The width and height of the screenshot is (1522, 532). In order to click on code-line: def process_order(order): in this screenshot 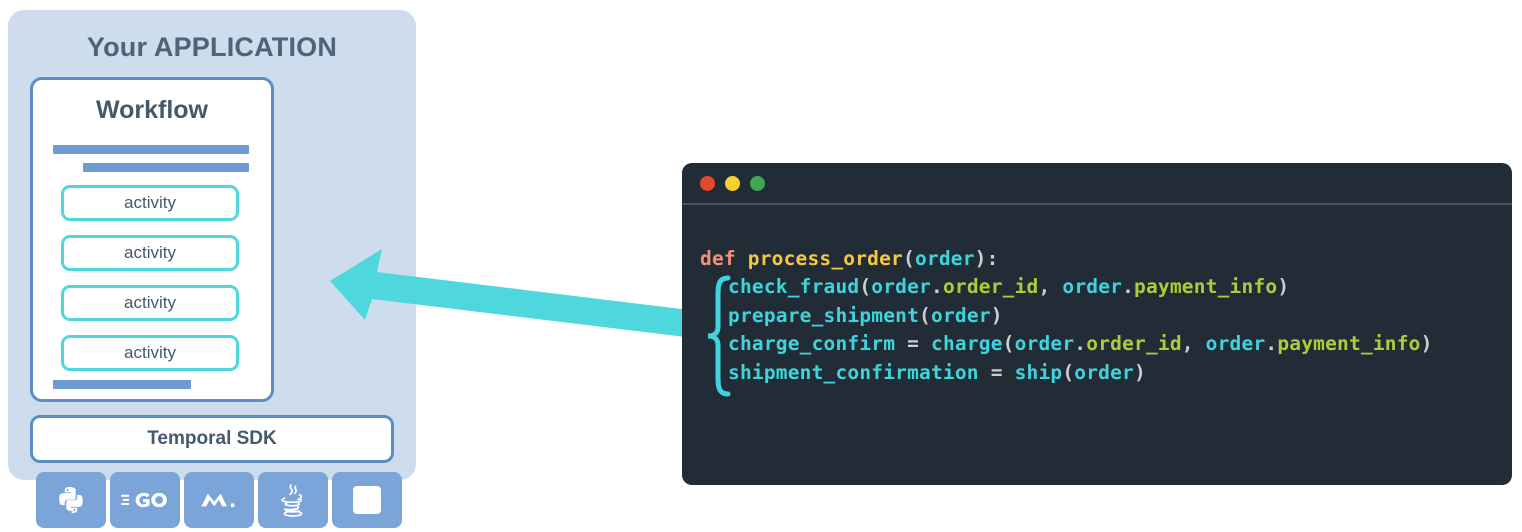, I will do `click(849, 259)`.